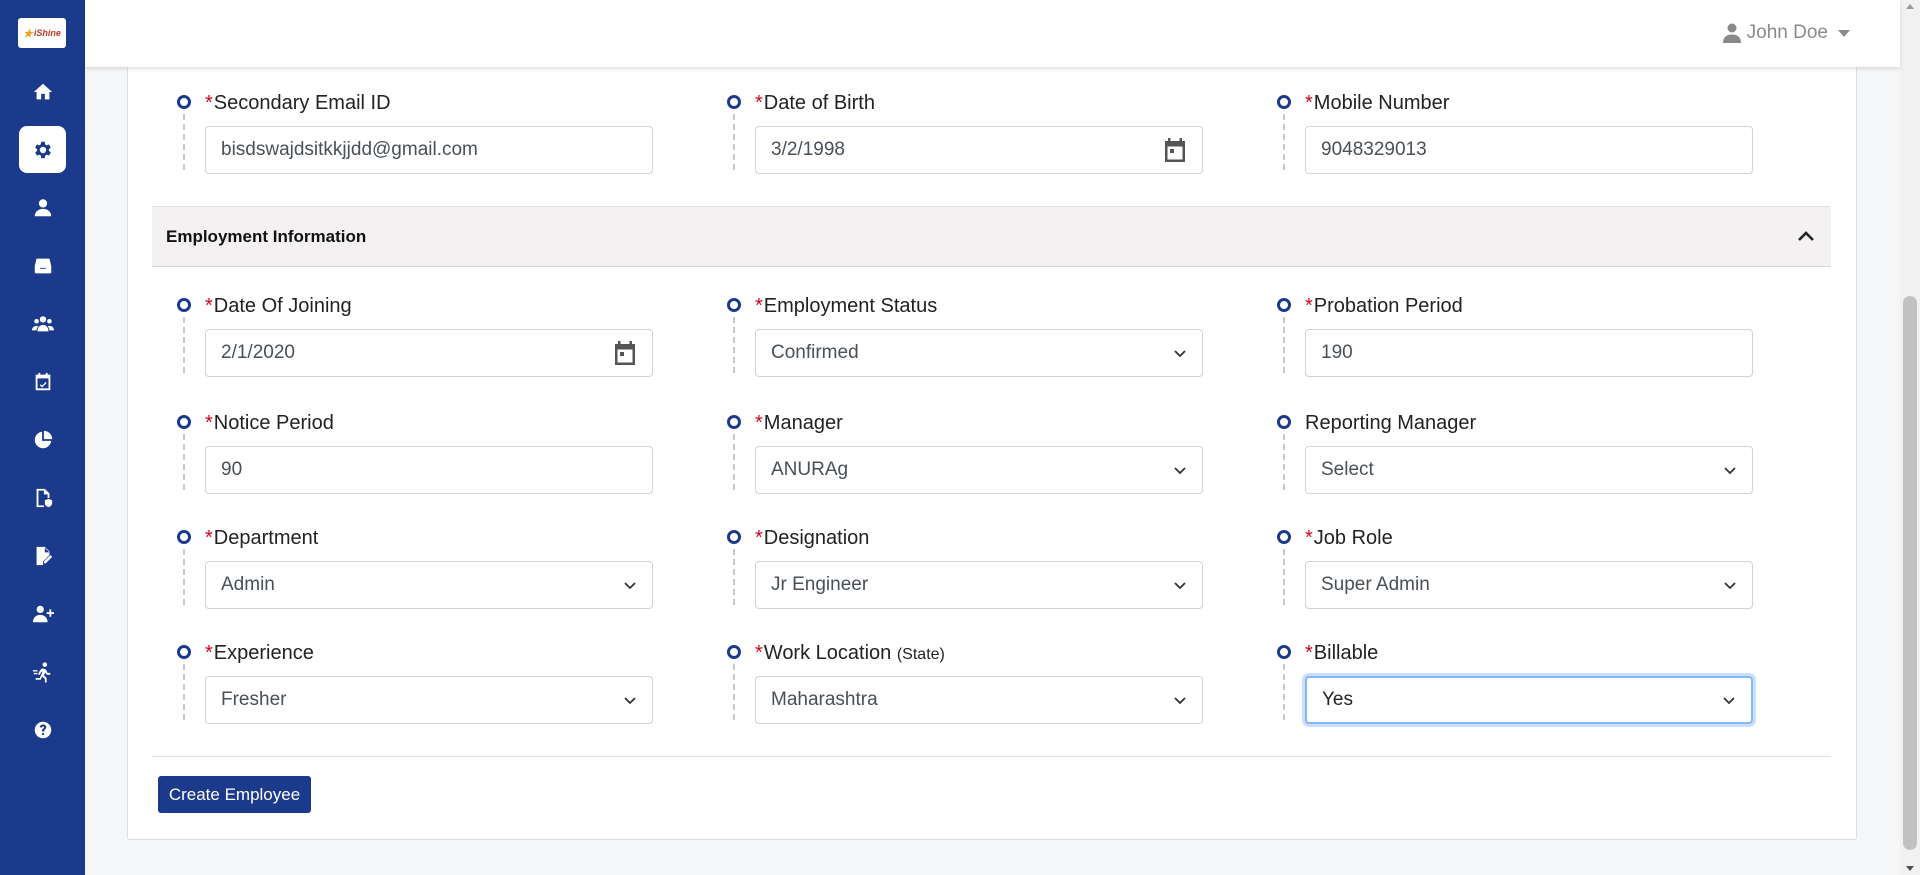 This screenshot has height=875, width=1920. What do you see at coordinates (42, 671) in the screenshot?
I see `person-running-icon` at bounding box center [42, 671].